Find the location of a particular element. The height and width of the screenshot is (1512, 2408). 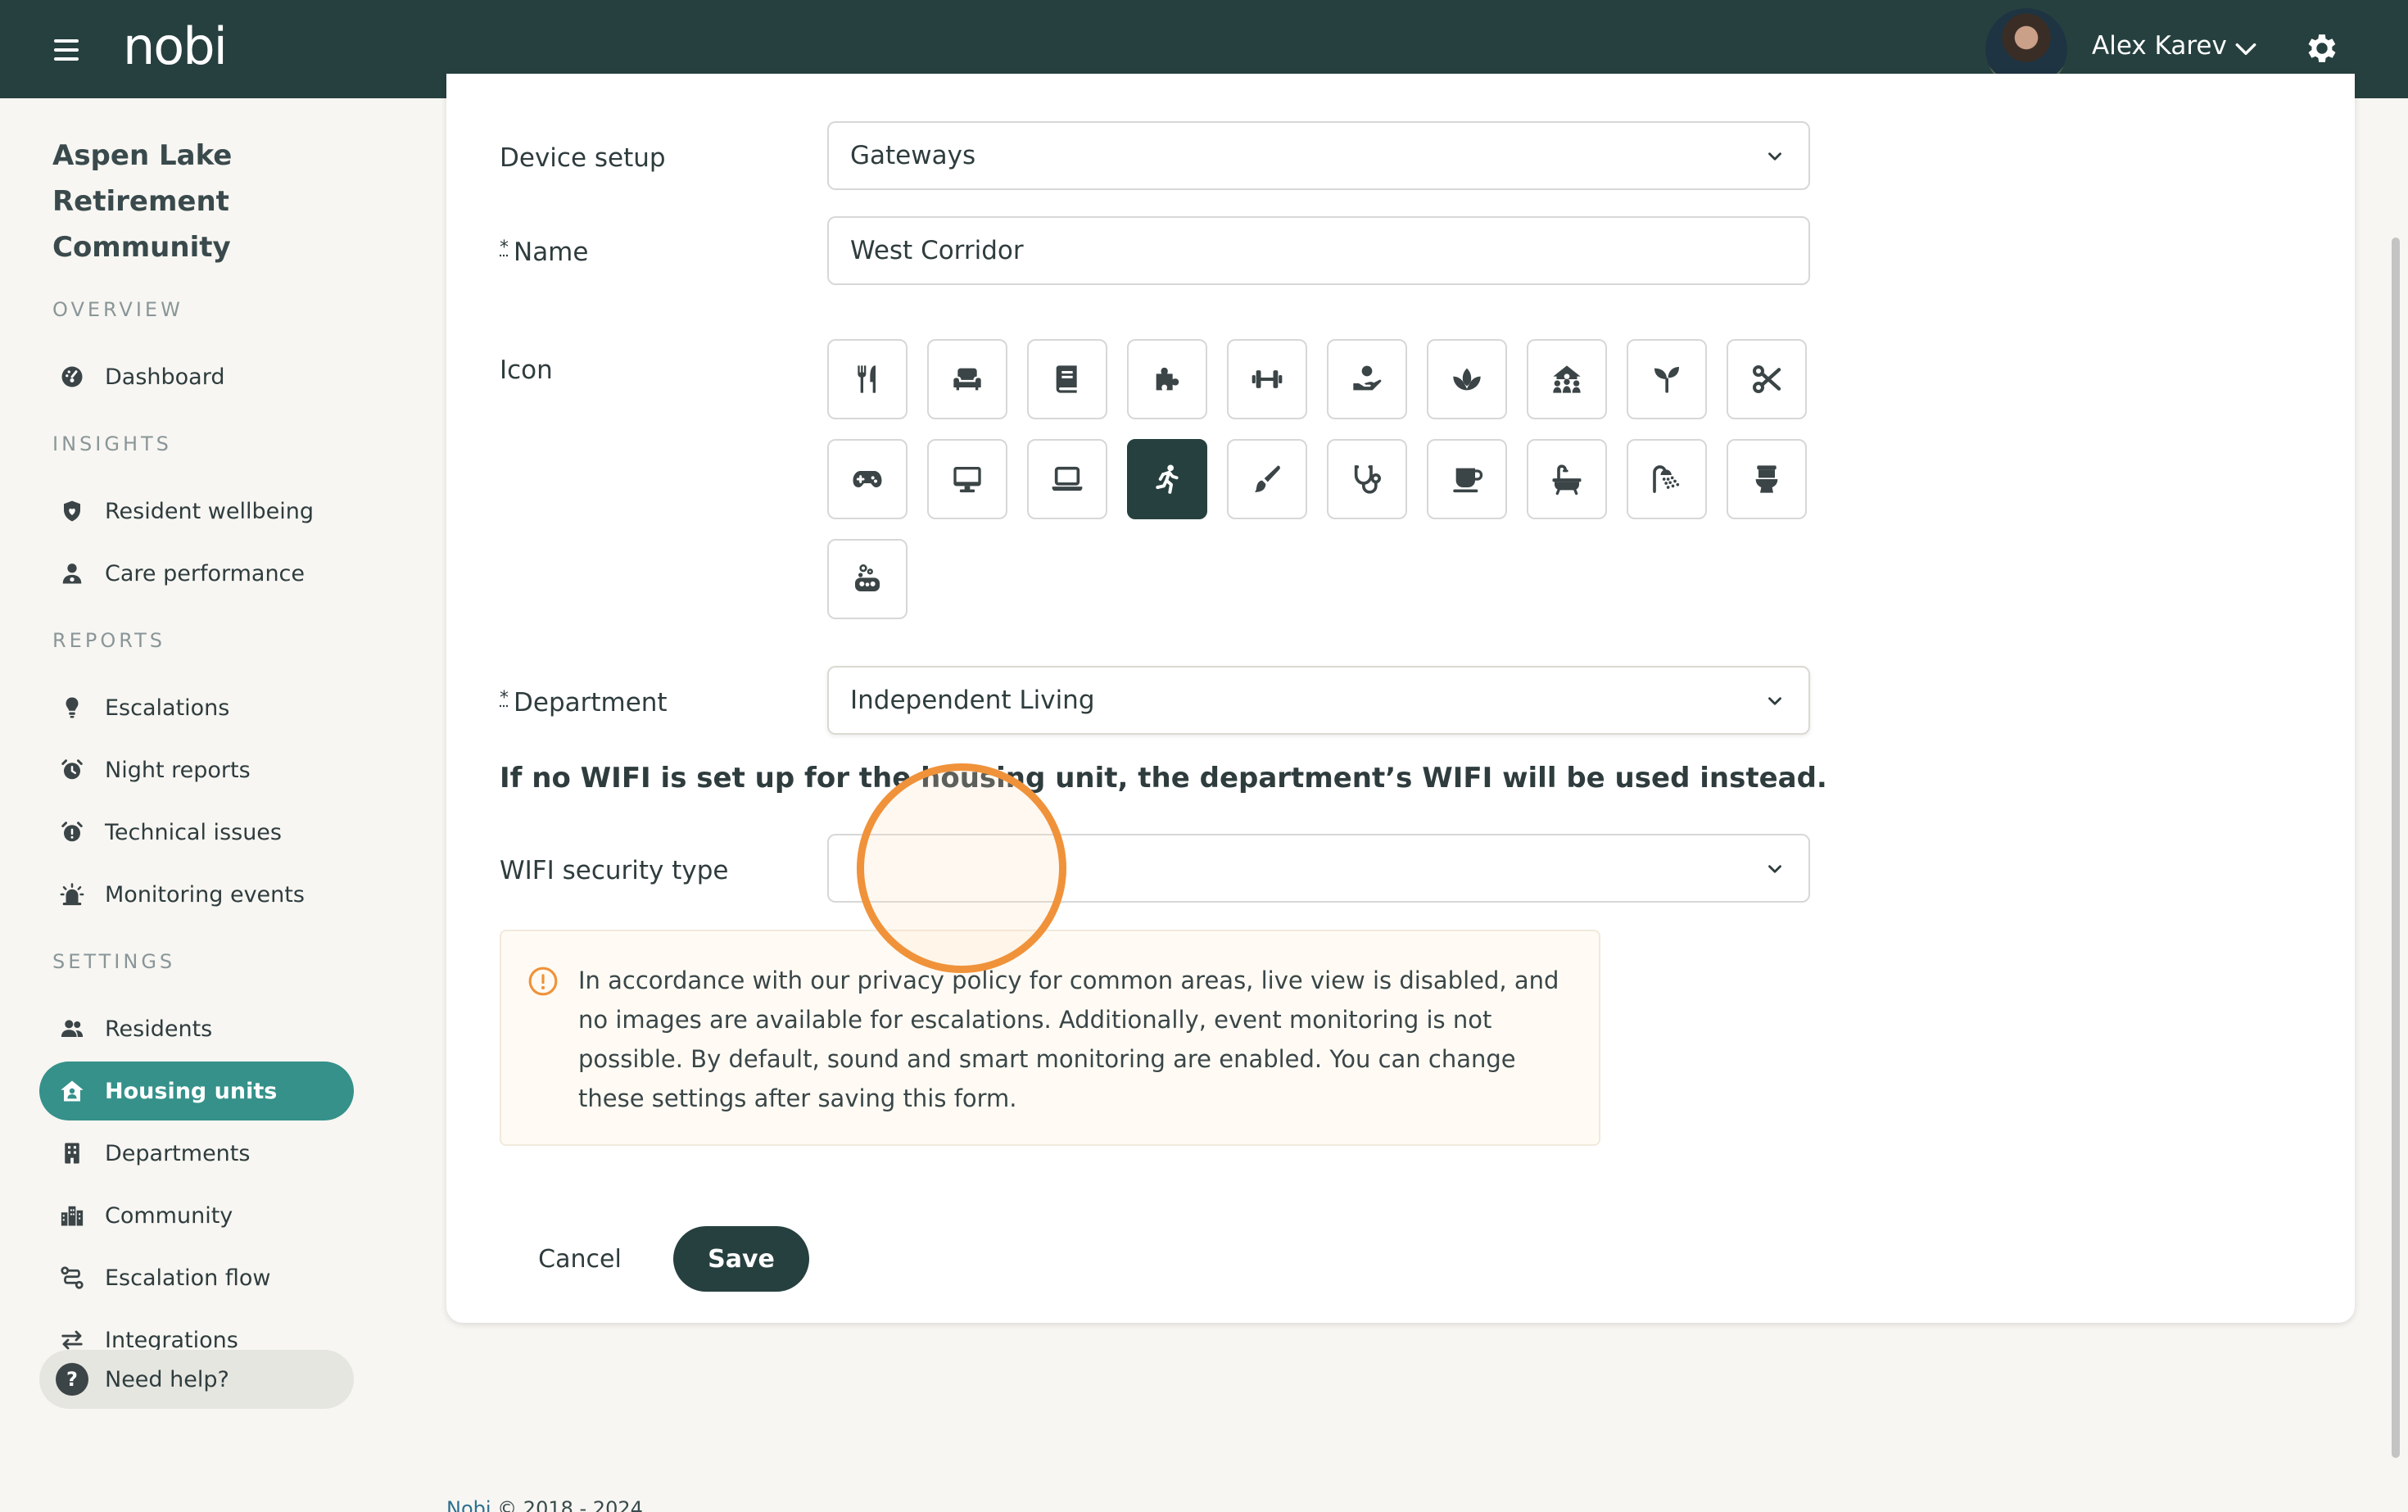

soap-icon is located at coordinates (867, 577).